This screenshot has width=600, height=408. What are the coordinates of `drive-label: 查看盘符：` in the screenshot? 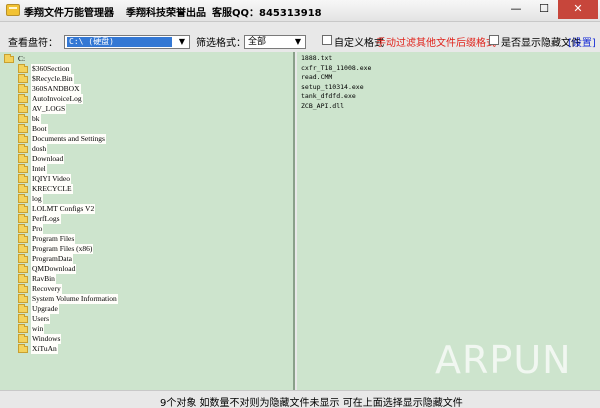 It's located at (33, 43).